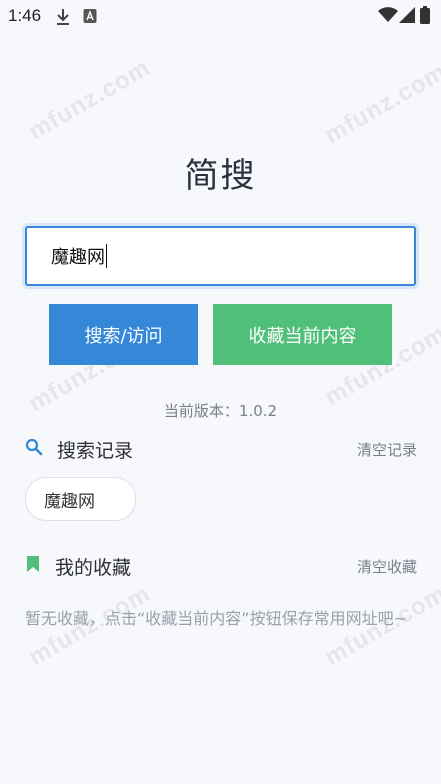  I want to click on wifi-icon, so click(388, 17).